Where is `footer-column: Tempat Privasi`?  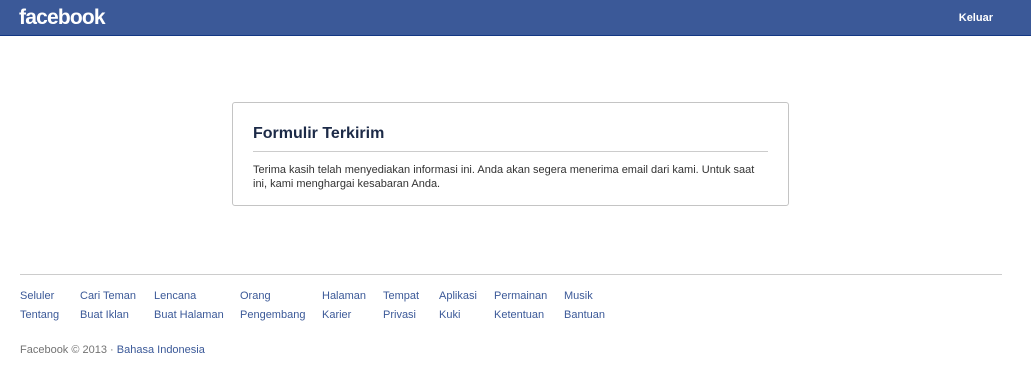 footer-column: Tempat Privasi is located at coordinates (401, 306).